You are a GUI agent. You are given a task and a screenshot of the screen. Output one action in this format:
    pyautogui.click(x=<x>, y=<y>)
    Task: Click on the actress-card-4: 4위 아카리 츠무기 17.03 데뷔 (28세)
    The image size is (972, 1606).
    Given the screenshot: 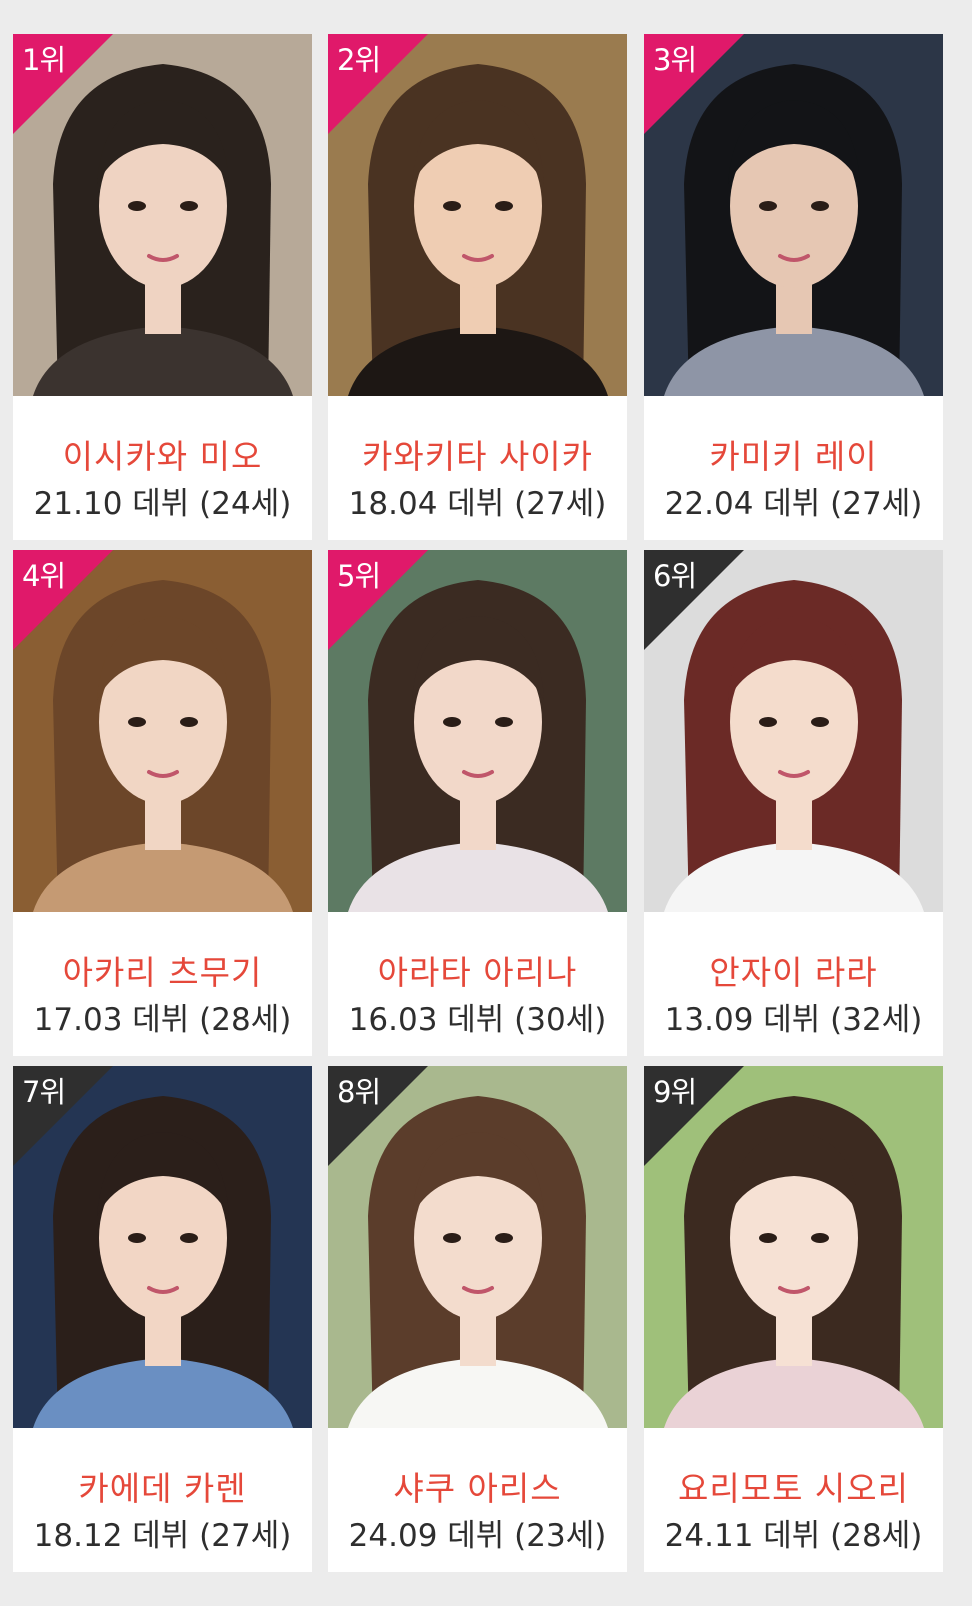 What is the action you would take?
    pyautogui.click(x=162, y=803)
    